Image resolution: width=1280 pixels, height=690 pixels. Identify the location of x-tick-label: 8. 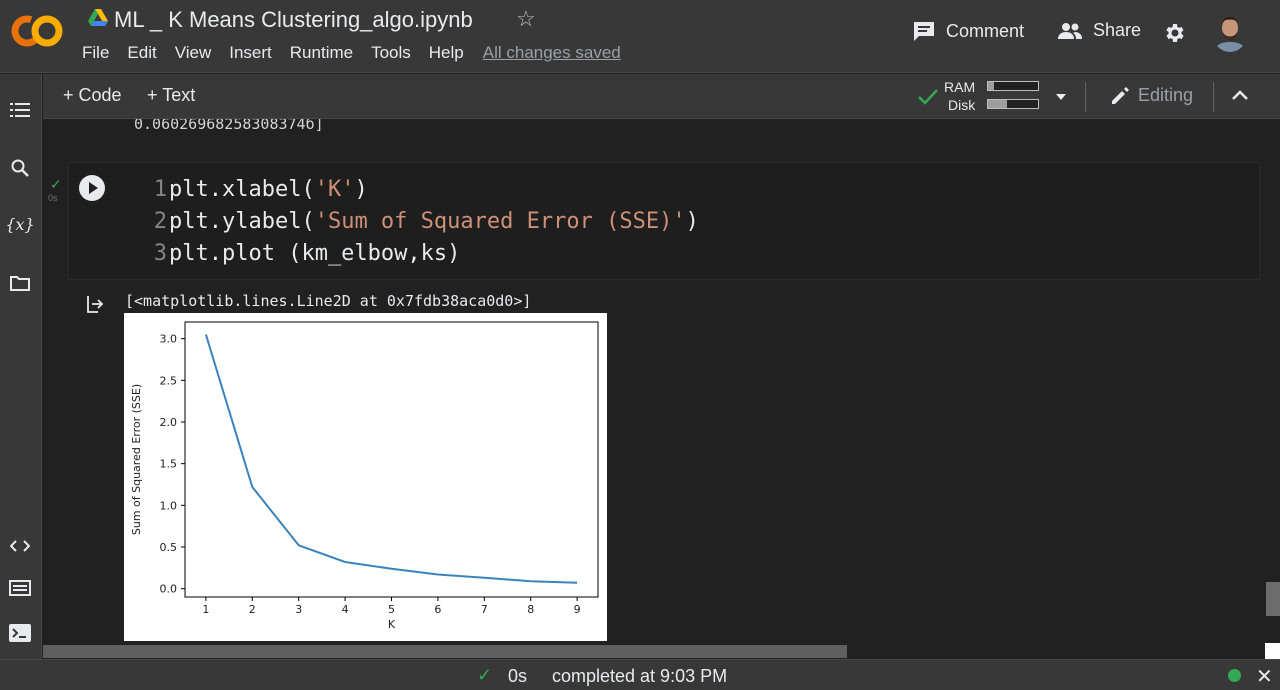
(530, 609).